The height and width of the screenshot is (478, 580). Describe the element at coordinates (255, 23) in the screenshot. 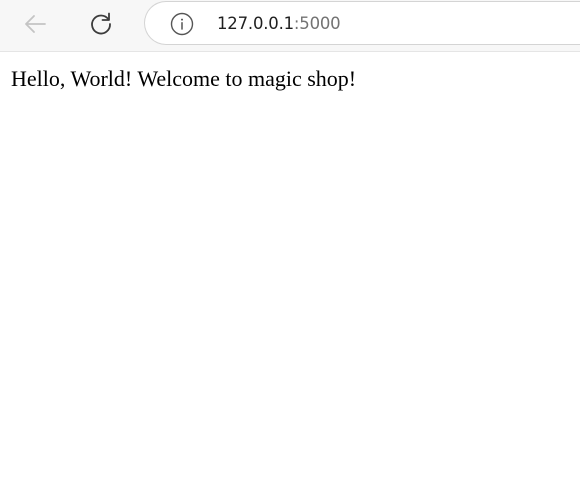

I see `url-host: 127.0.0.1` at that location.